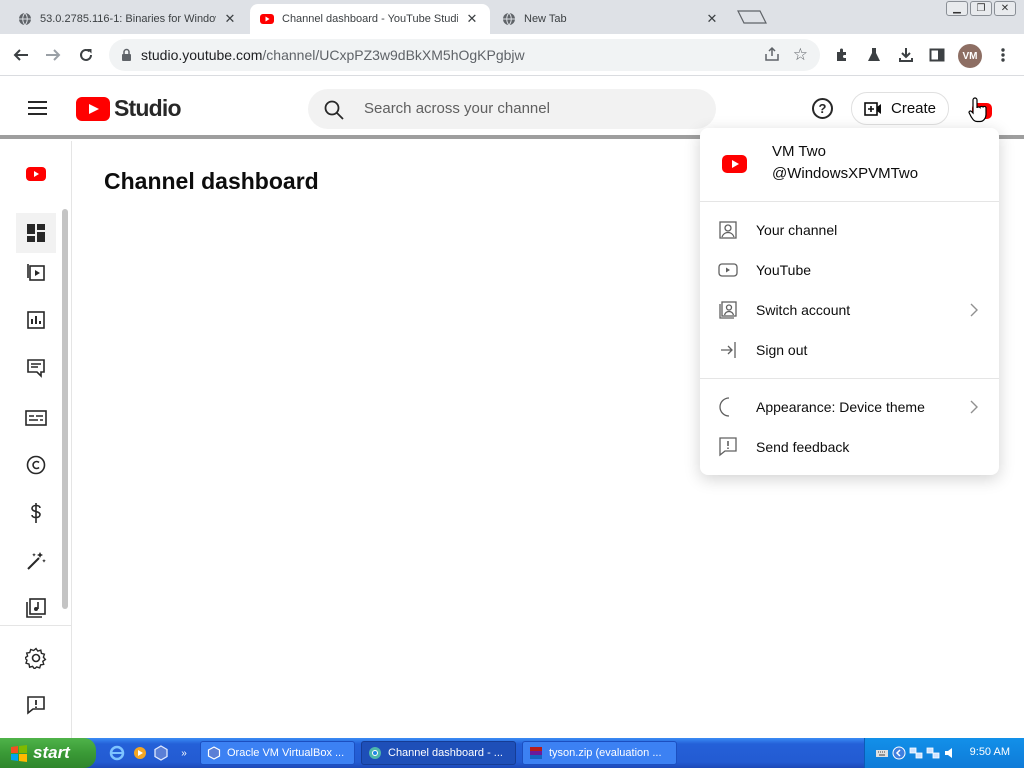 The height and width of the screenshot is (768, 1024). I want to click on start-label: start, so click(51, 752).